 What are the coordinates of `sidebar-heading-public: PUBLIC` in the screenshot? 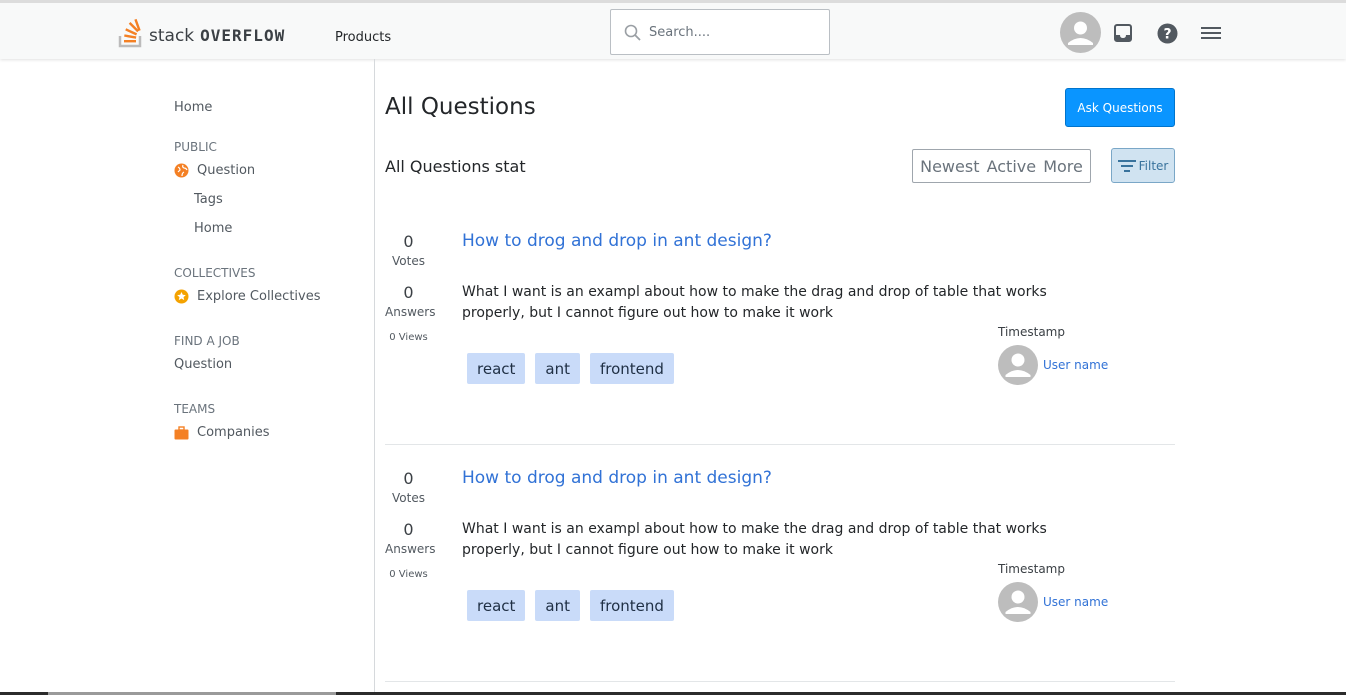 It's located at (195, 147).